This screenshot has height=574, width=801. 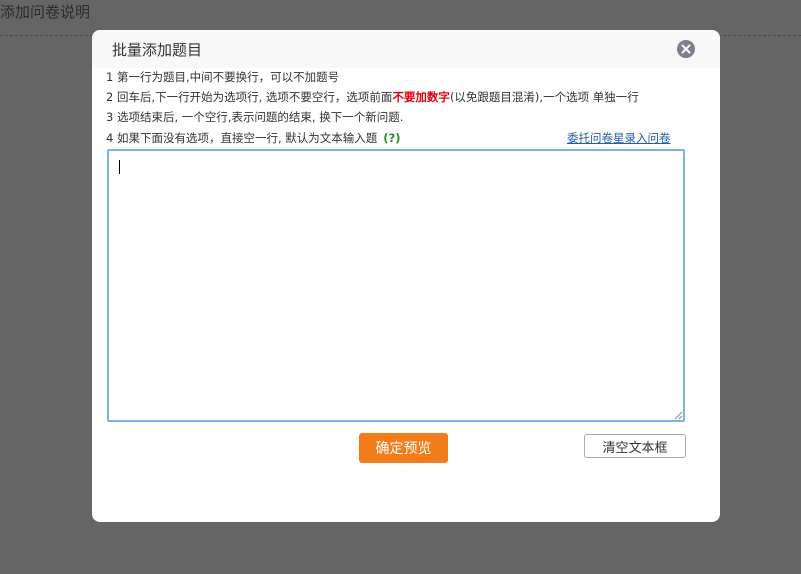 I want to click on instruction-line-3: 3 选项结束后, 一个空行,表示问题的结束, 换下一个新问题., so click(x=255, y=117).